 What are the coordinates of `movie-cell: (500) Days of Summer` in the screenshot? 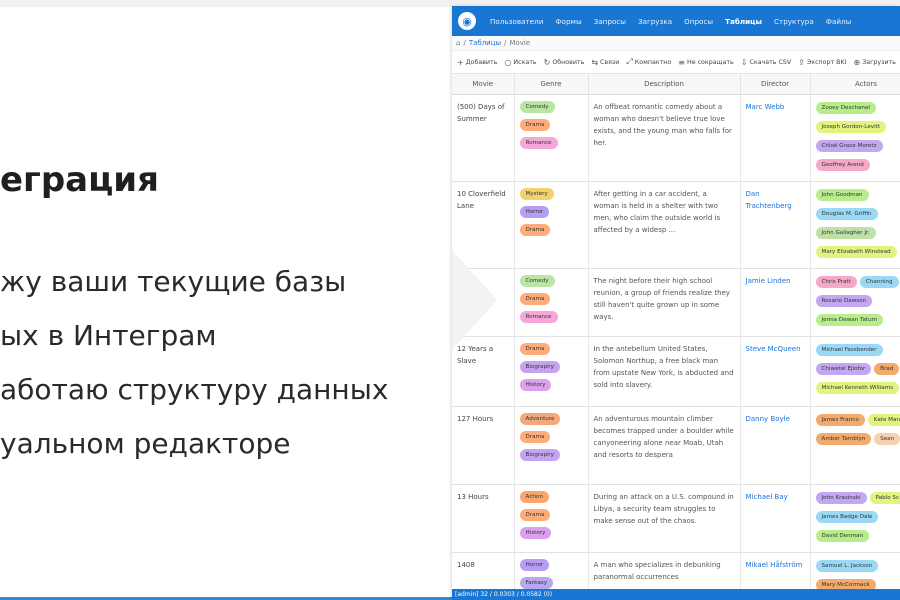 It's located at (483, 138).